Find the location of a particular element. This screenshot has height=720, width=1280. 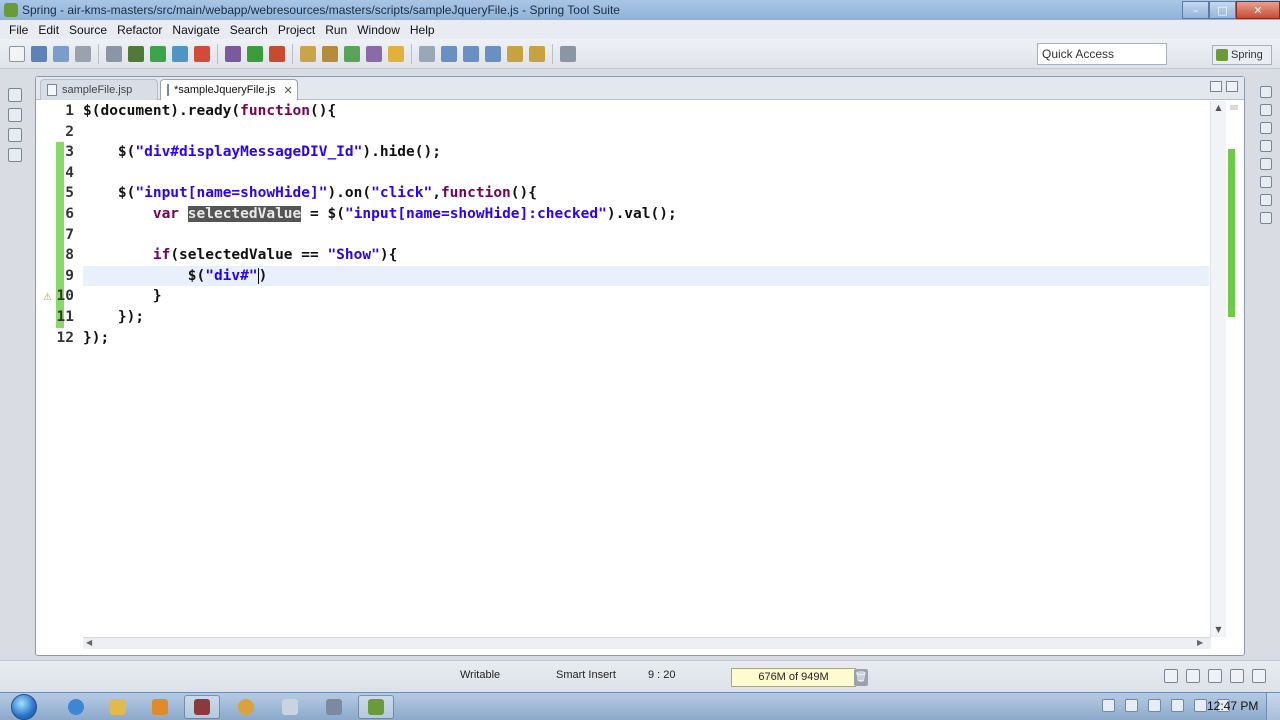

run-server-icon is located at coordinates (158, 53).